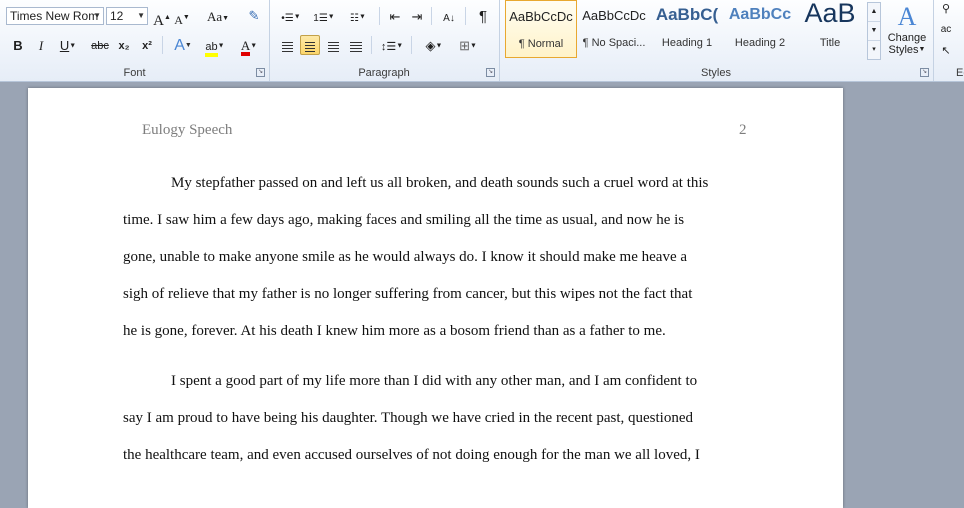 Image resolution: width=964 pixels, height=508 pixels. I want to click on binoculars-icon: ⚲, so click(946, 9).